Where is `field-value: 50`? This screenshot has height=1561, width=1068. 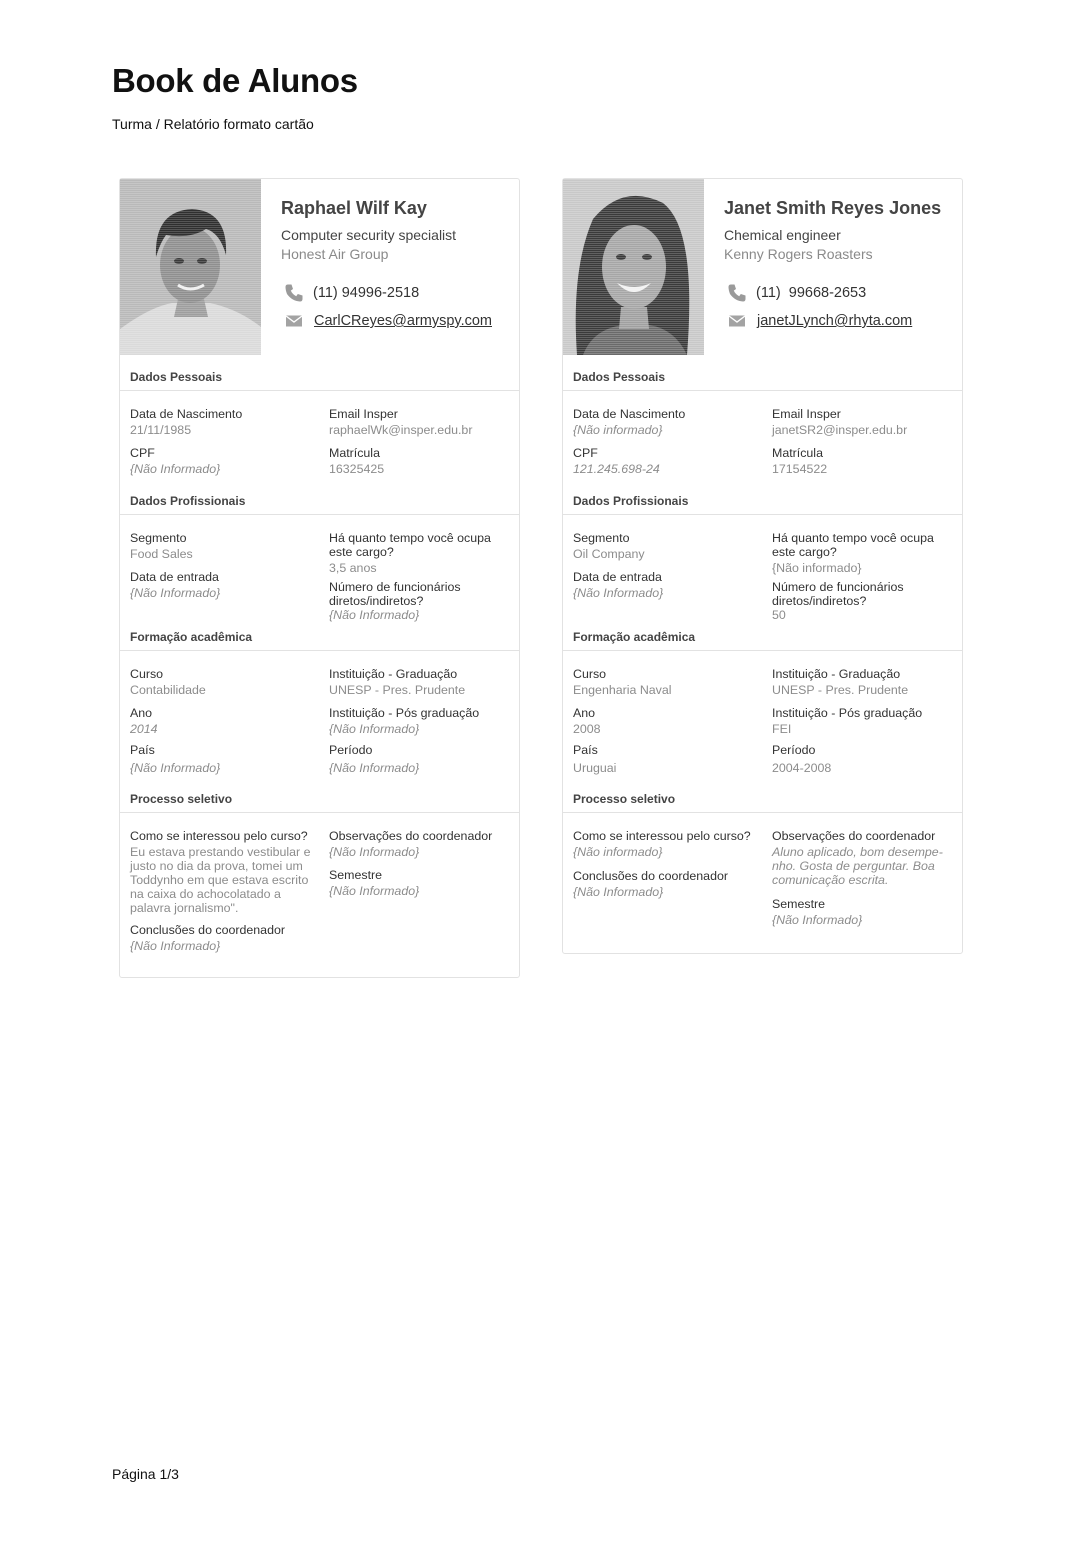
field-value: 50 is located at coordinates (779, 615).